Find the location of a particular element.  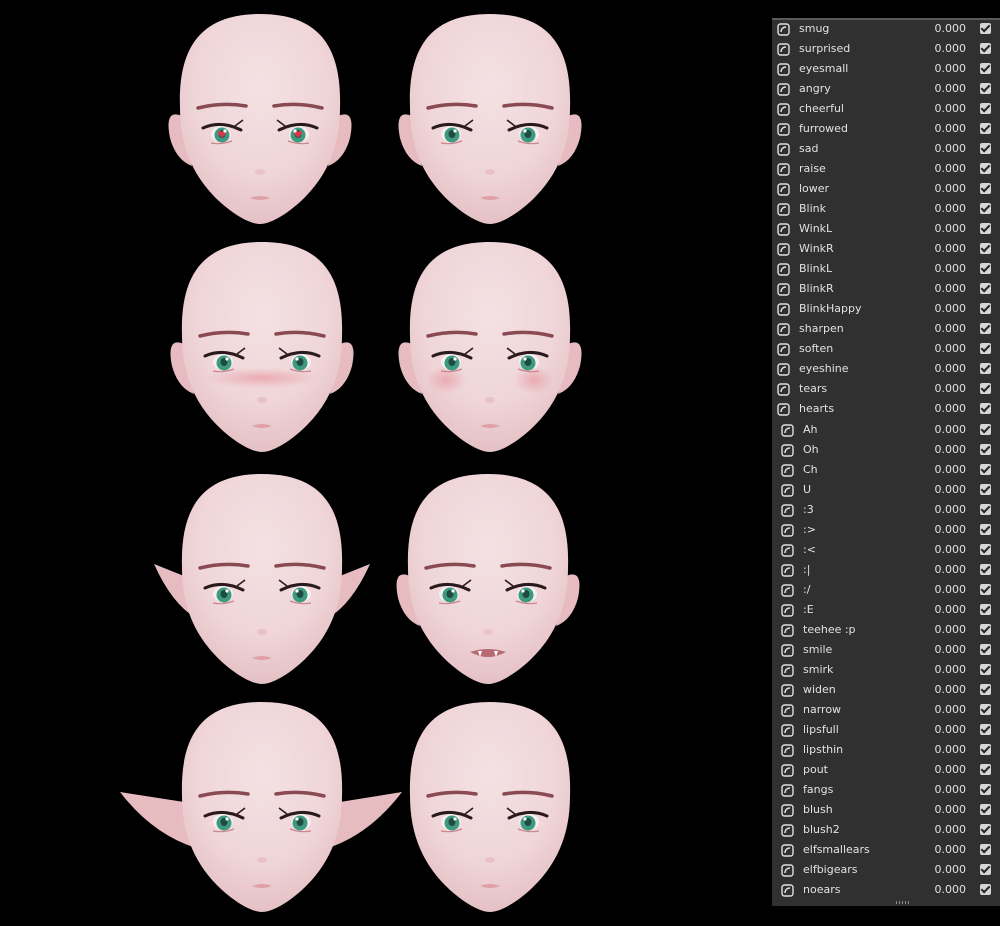

shape-key-name: smug is located at coordinates (814, 28).